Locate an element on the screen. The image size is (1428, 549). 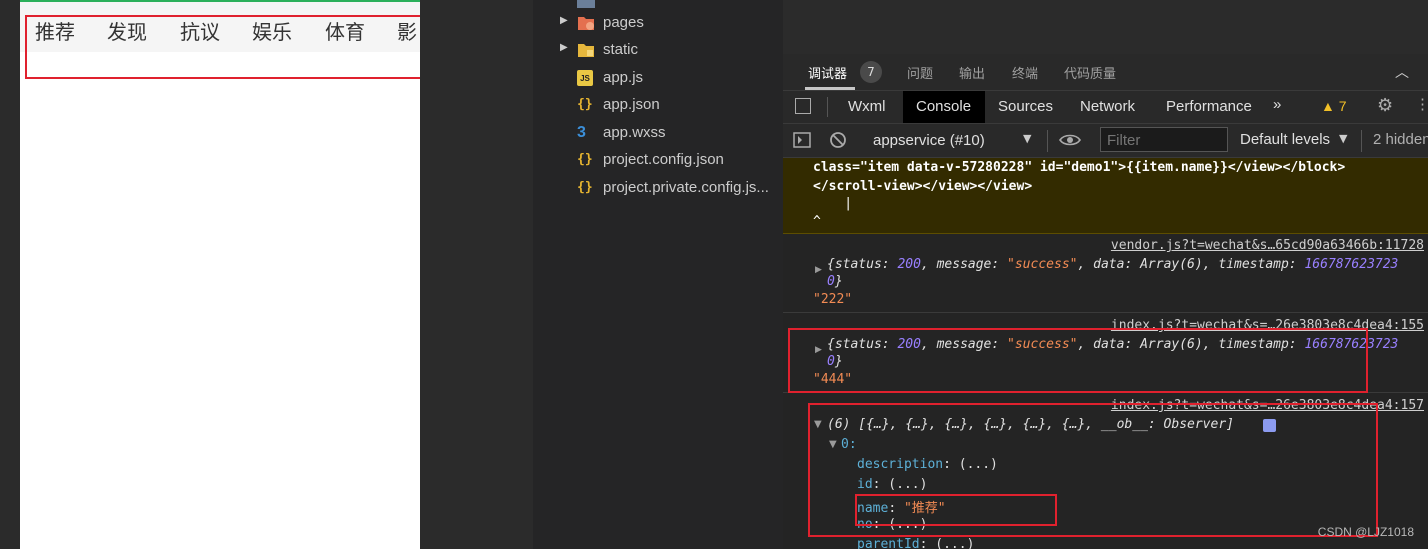
prop-value: : (...) is located at coordinates (947, 543).